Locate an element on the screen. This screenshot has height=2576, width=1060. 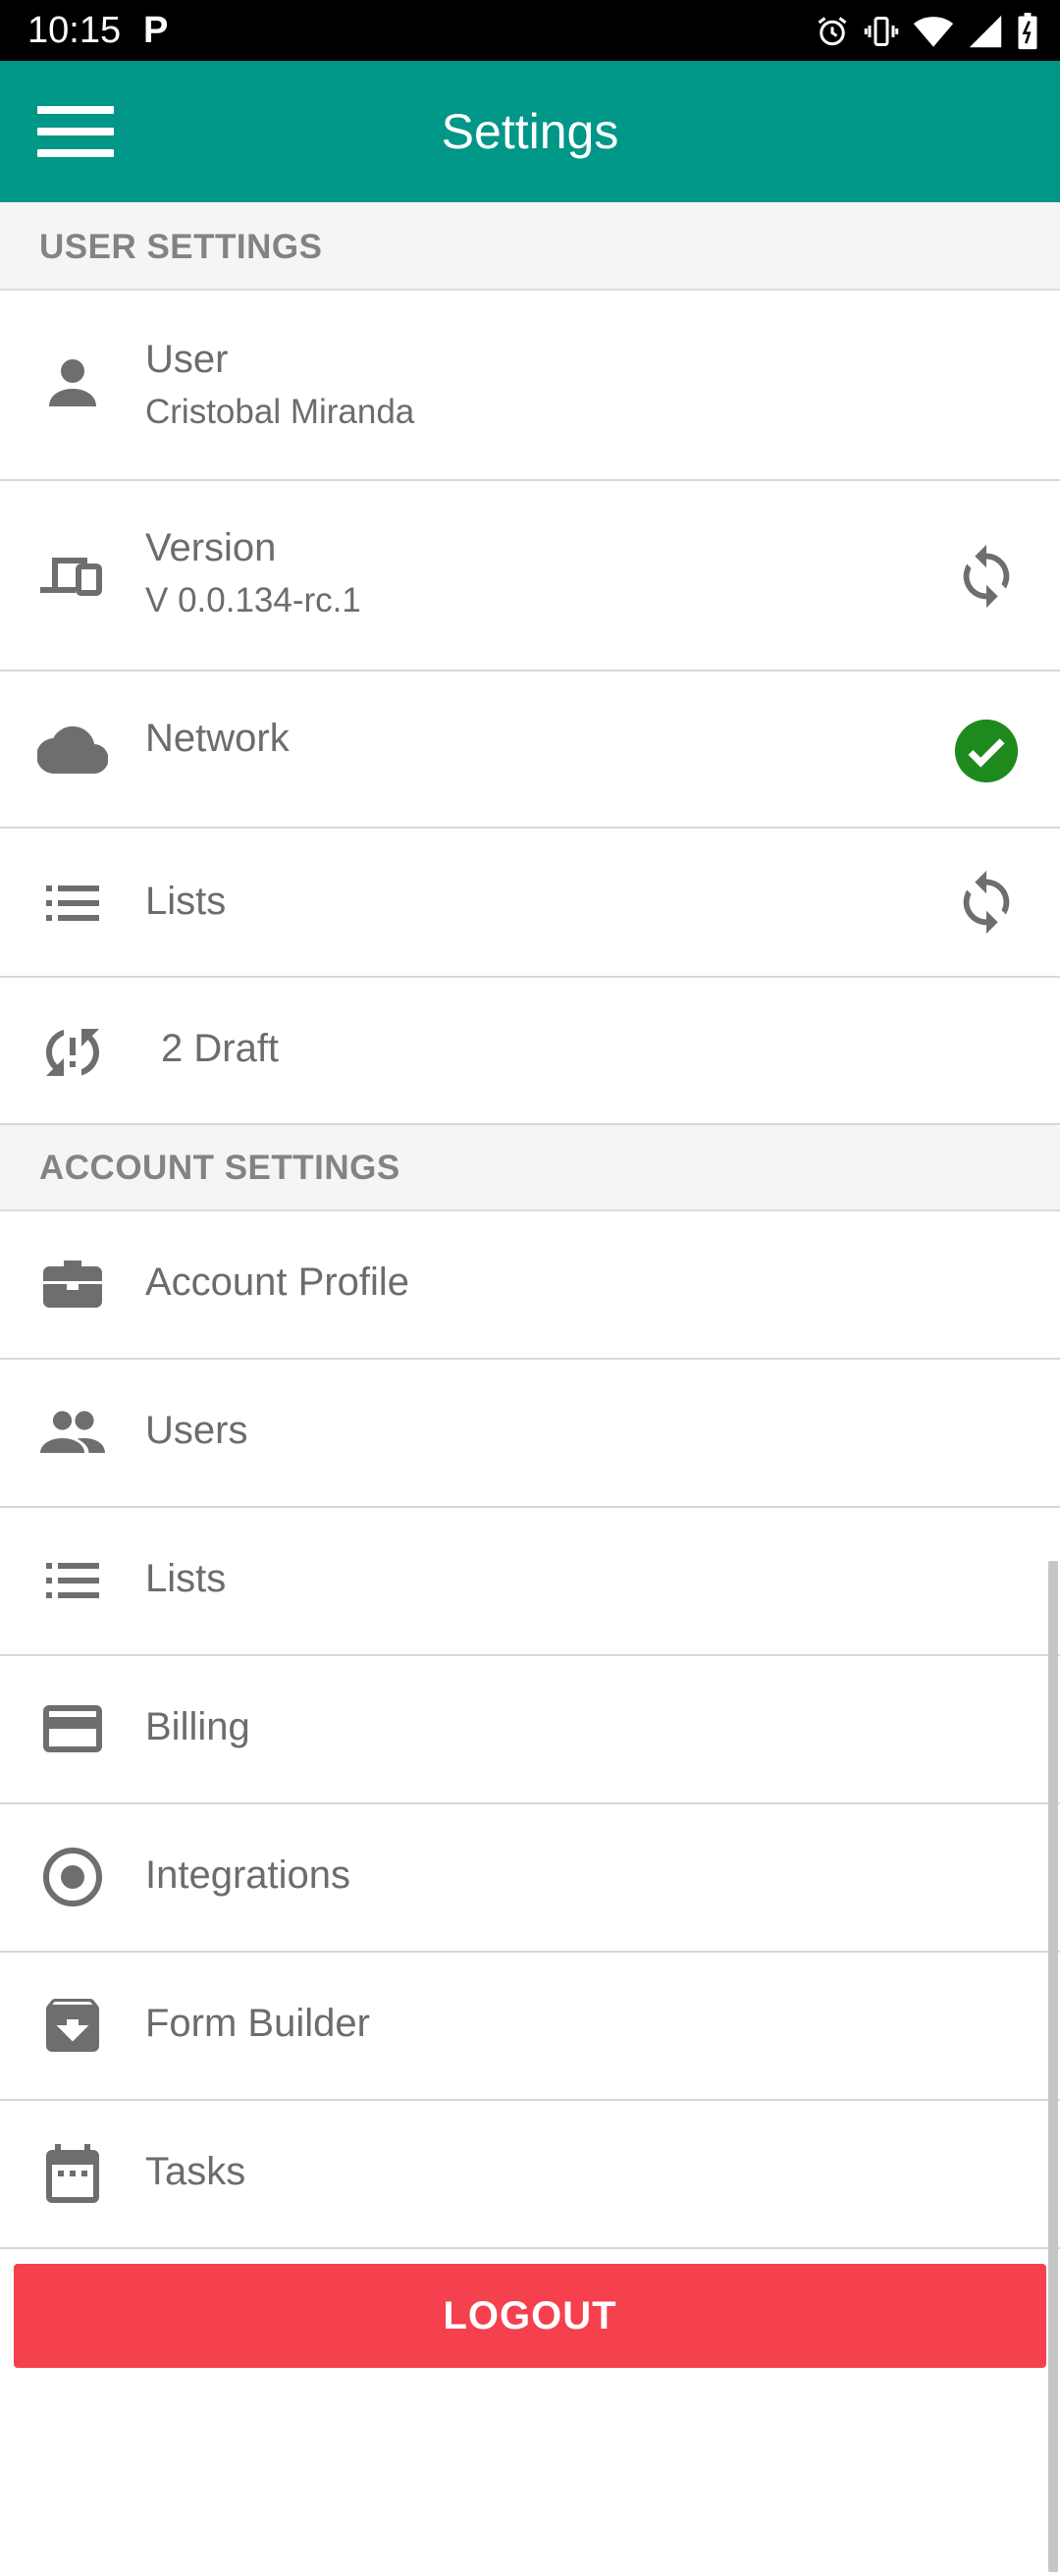
wifi-icon is located at coordinates (934, 31).